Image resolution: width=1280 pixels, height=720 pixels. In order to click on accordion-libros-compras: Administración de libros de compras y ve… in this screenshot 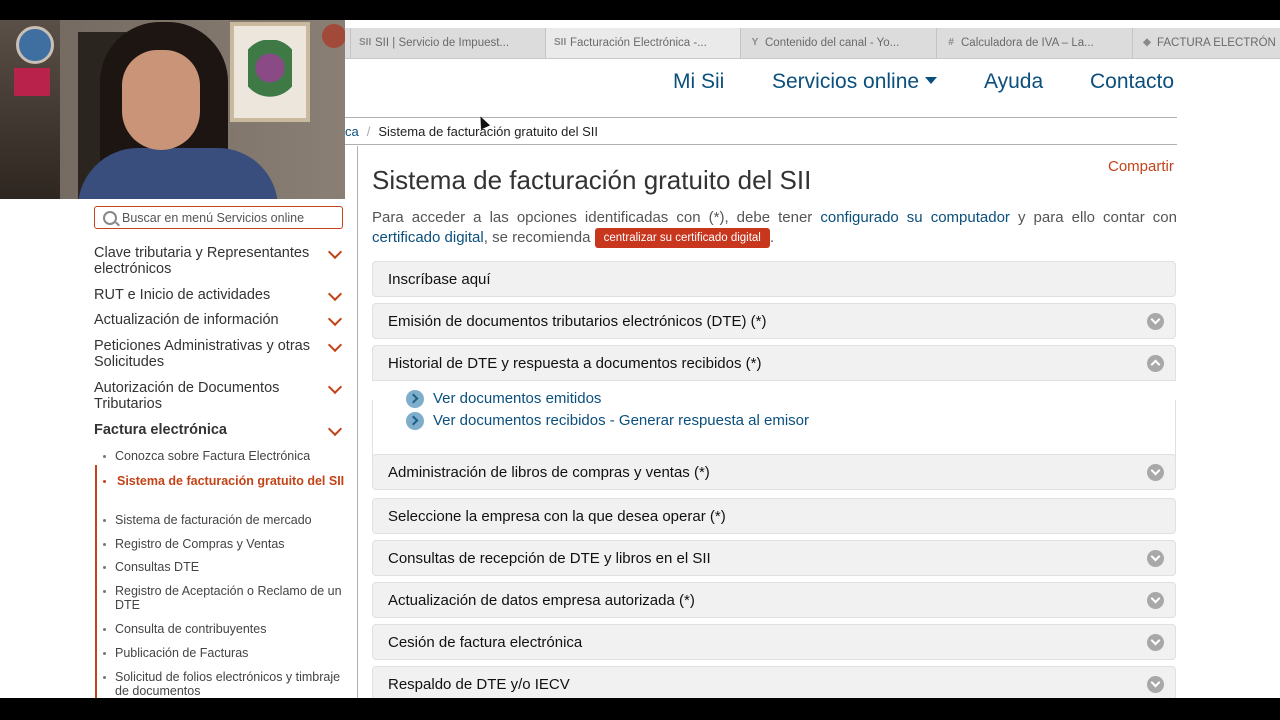, I will do `click(774, 472)`.